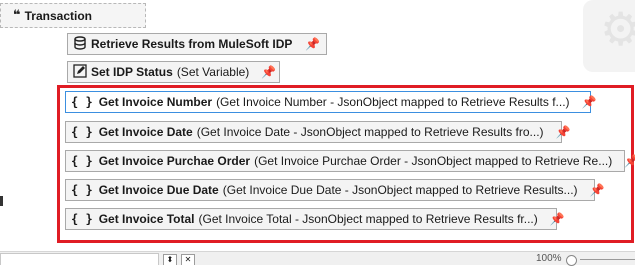 The height and width of the screenshot is (266, 635). I want to click on quote-icon: ❝, so click(17, 15).